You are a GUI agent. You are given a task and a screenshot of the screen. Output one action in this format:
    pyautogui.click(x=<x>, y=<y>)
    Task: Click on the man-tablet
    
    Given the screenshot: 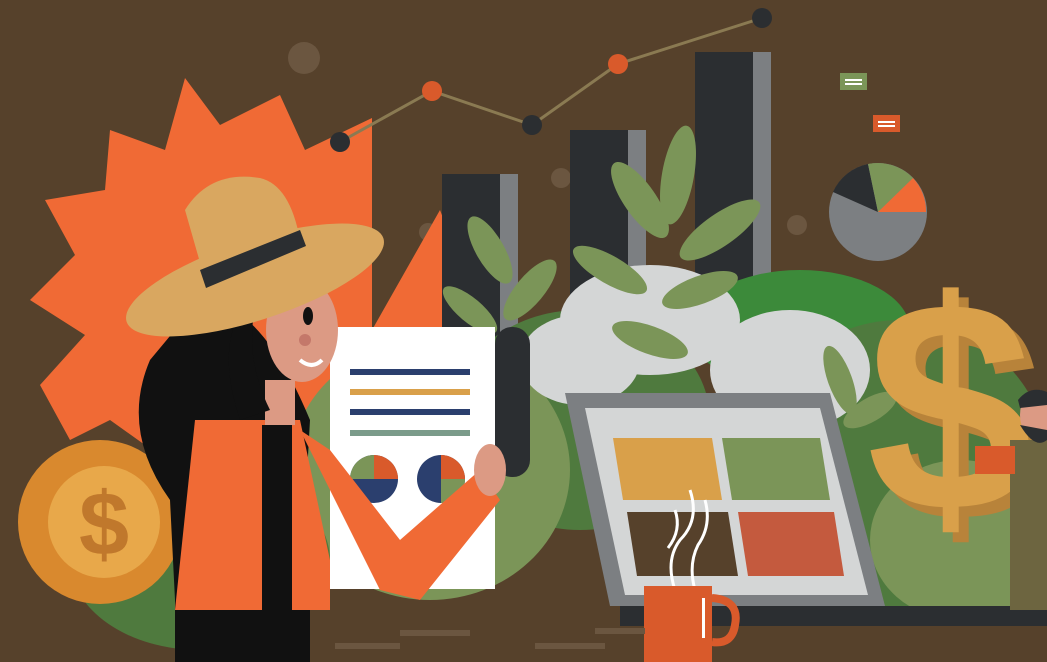 What is the action you would take?
    pyautogui.click(x=995, y=460)
    